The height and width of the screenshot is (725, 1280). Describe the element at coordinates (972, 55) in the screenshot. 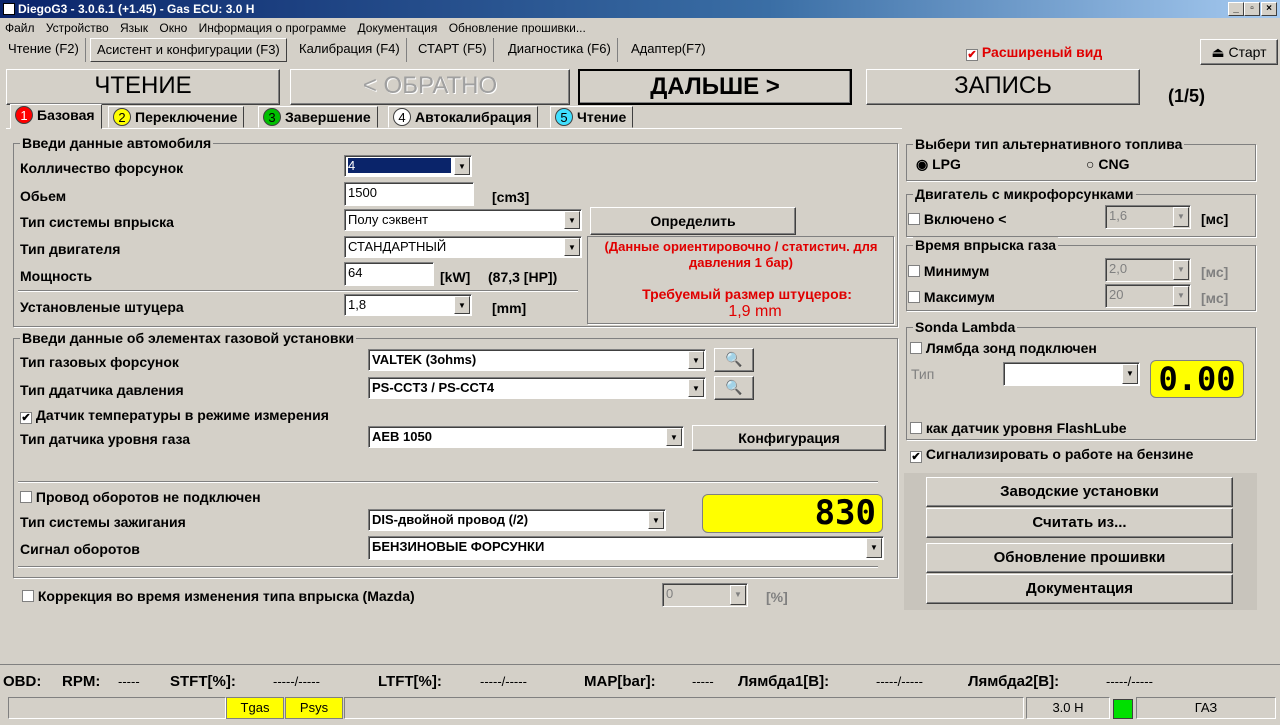

I see `extended-view-checkbox: ✔` at that location.